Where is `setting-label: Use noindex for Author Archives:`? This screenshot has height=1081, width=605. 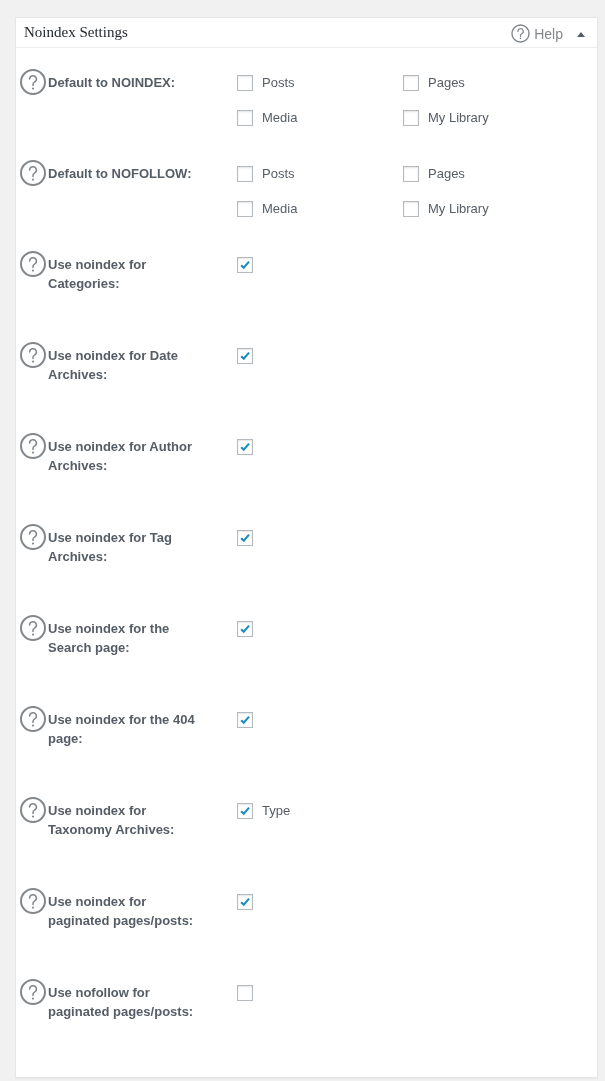 setting-label: Use noindex for Author Archives: is located at coordinates (120, 456).